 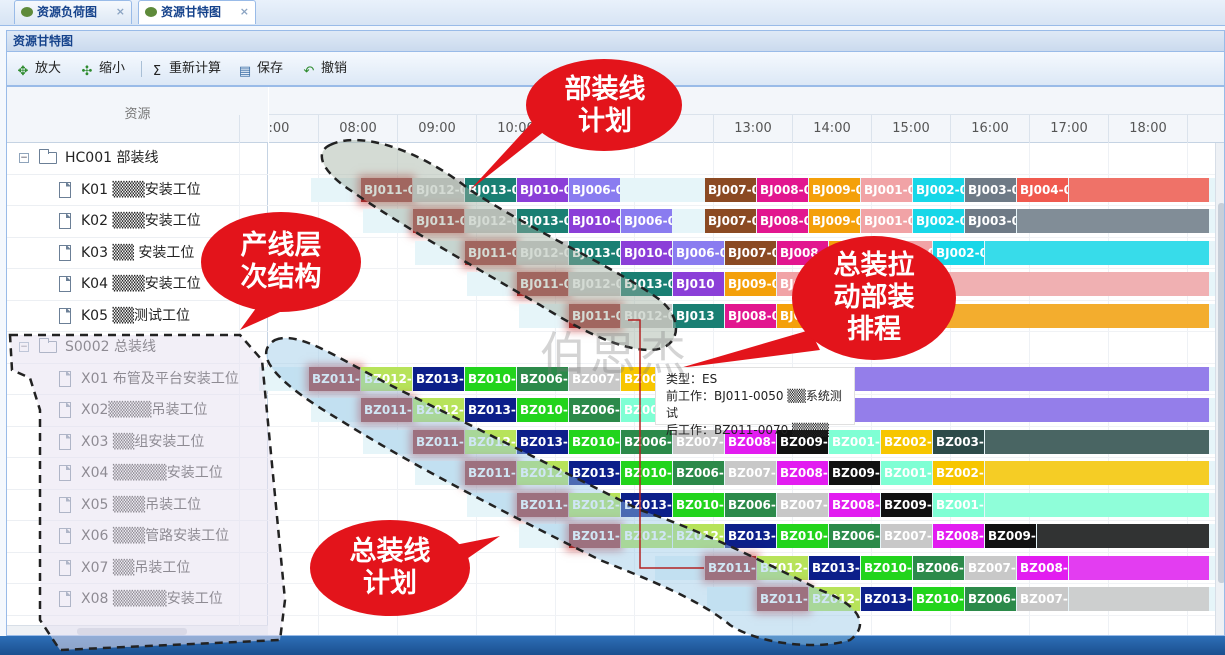 What do you see at coordinates (698, 284) in the screenshot?
I see `task-bar: BJ010` at bounding box center [698, 284].